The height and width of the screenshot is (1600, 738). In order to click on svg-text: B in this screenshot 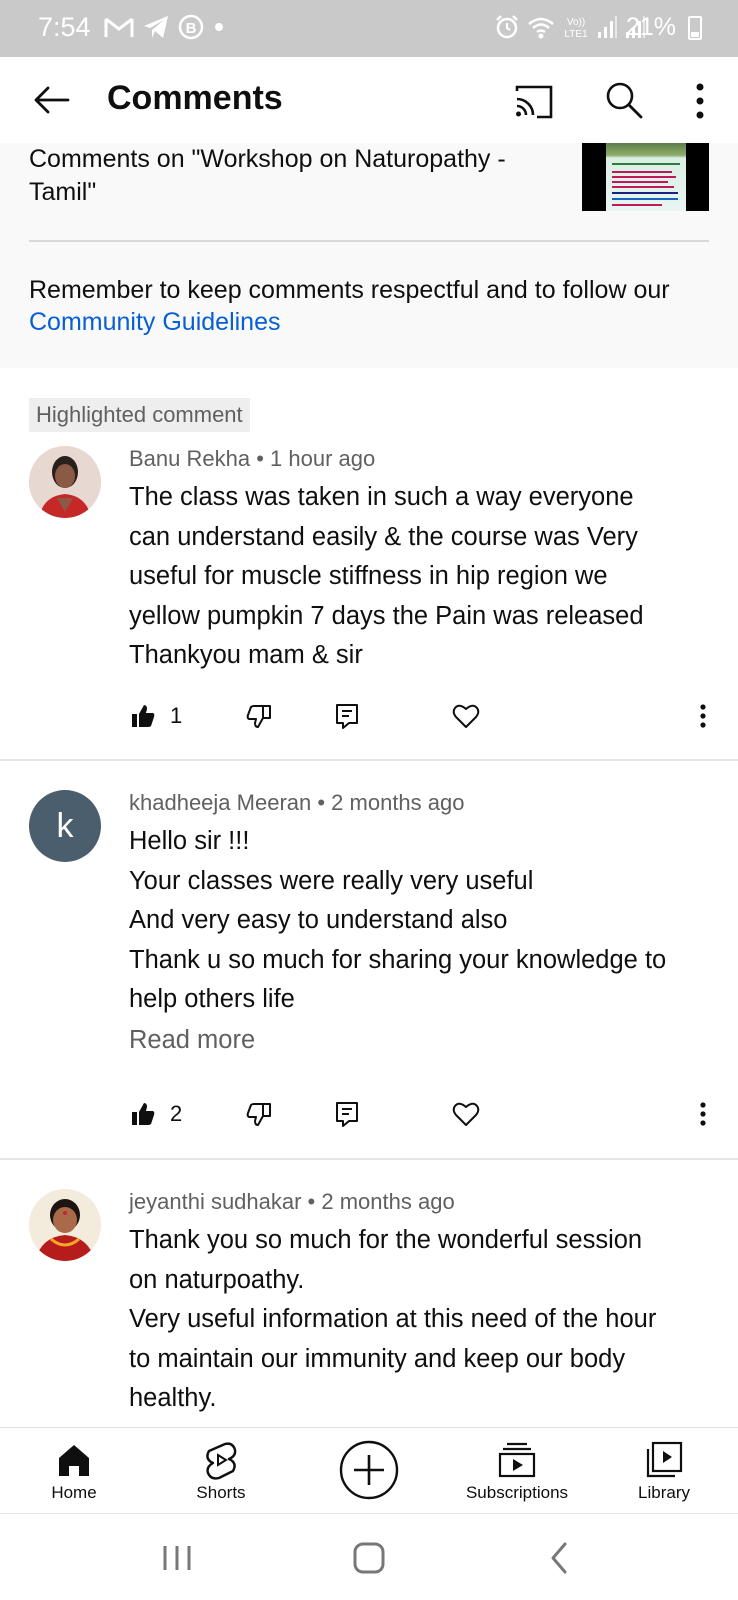, I will do `click(191, 28)`.